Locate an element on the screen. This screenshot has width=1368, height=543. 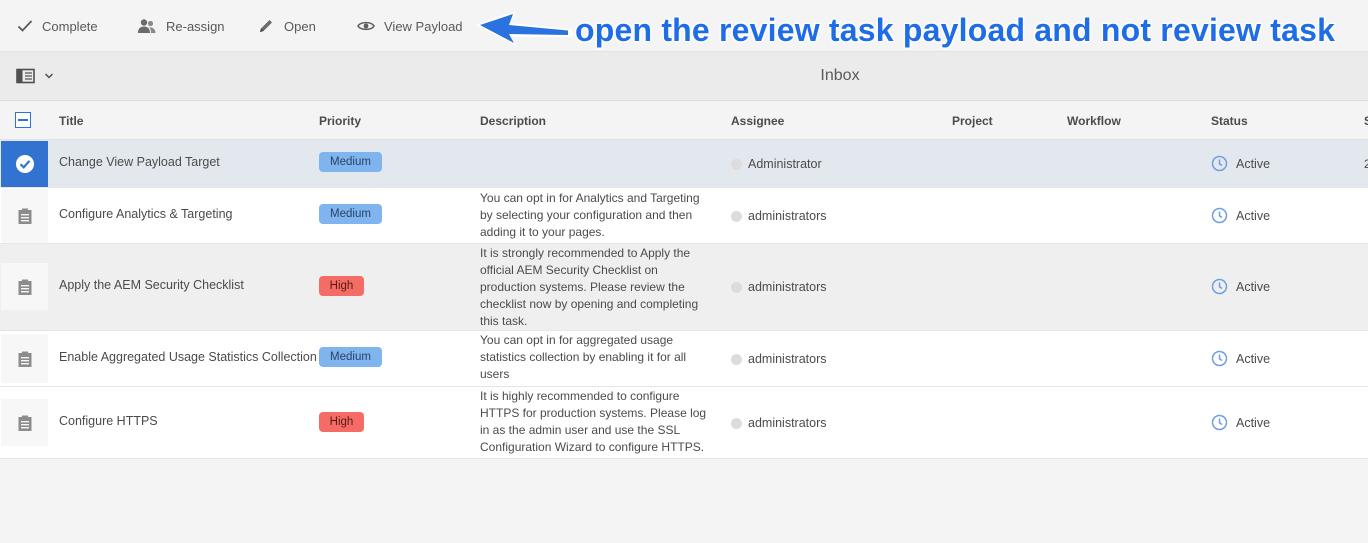
task-title: Configure HTTPS is located at coordinates (108, 421).